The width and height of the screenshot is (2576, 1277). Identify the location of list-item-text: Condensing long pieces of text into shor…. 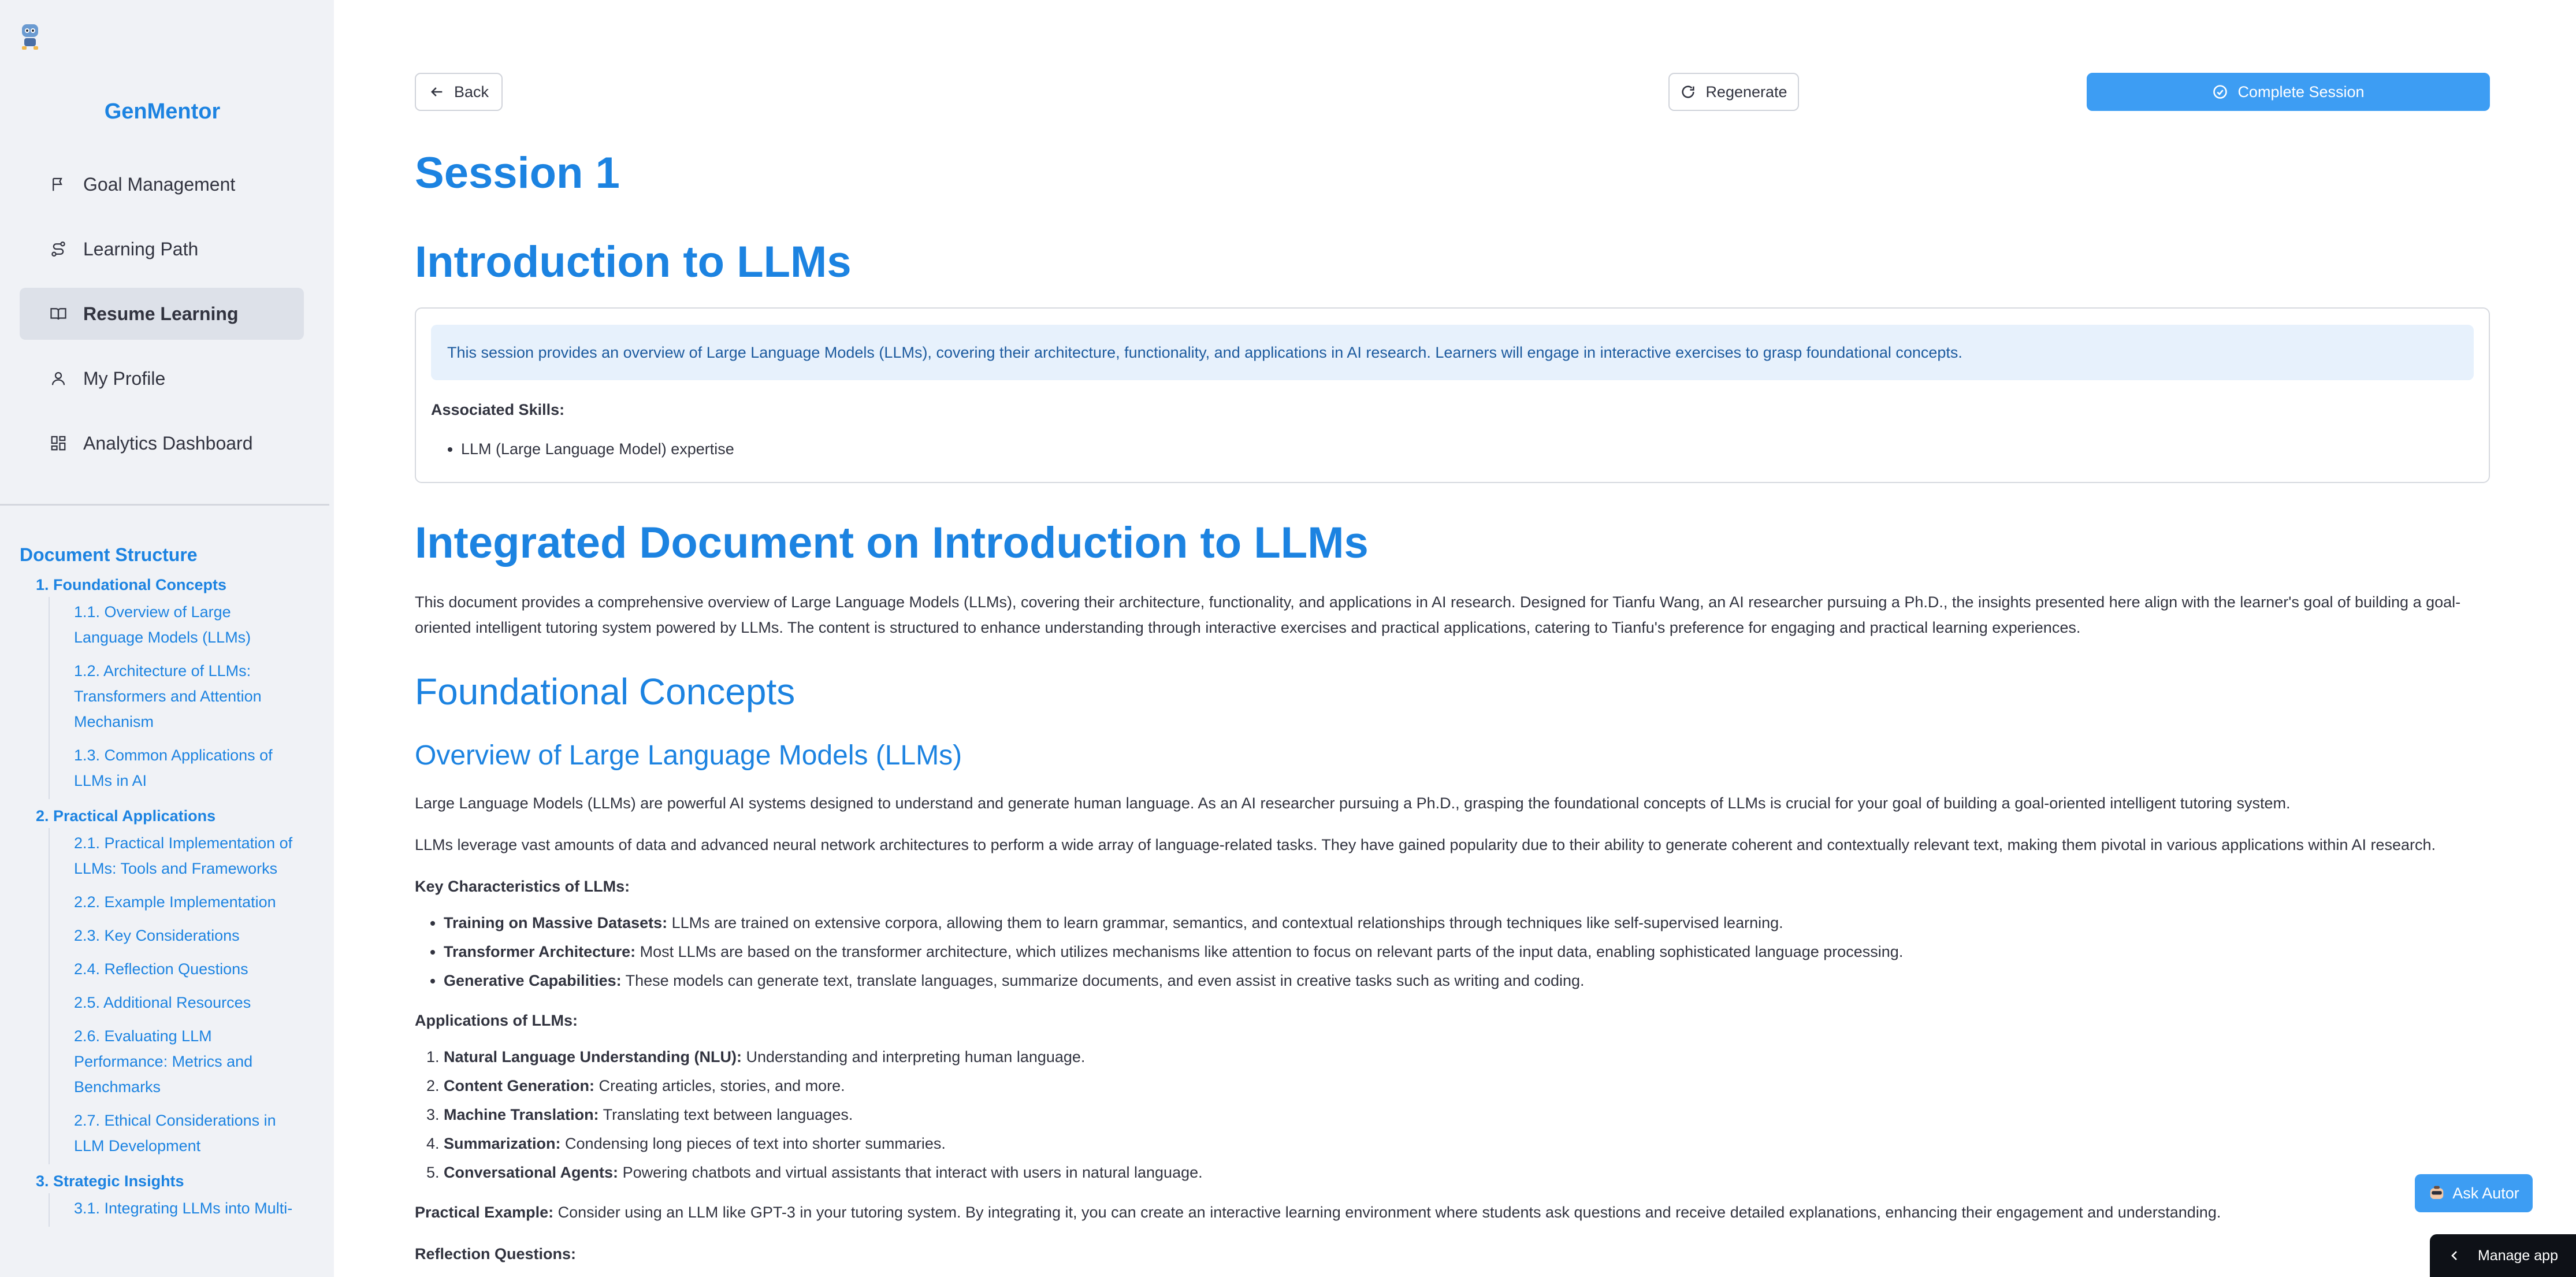
(753, 1143).